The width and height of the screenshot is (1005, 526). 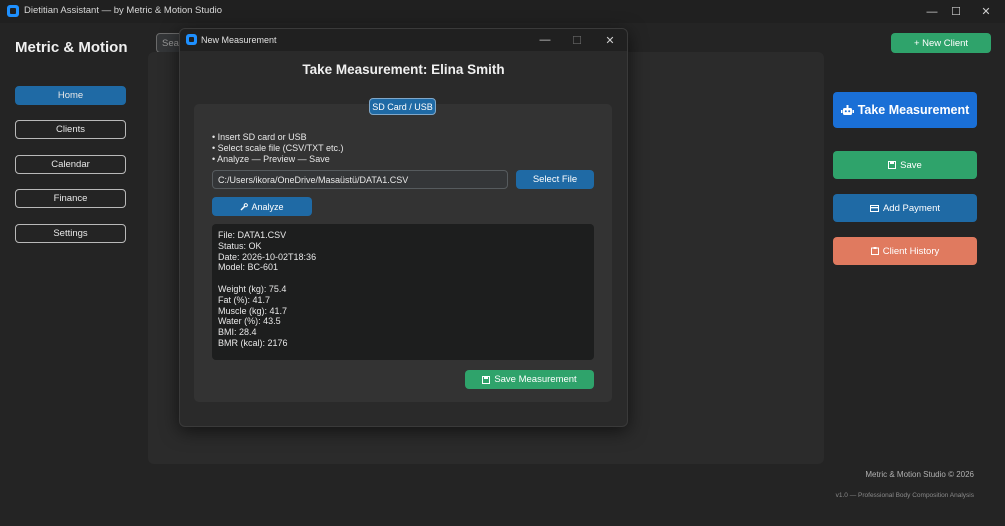 I want to click on dialog-maximize-button: ☐, so click(x=577, y=40).